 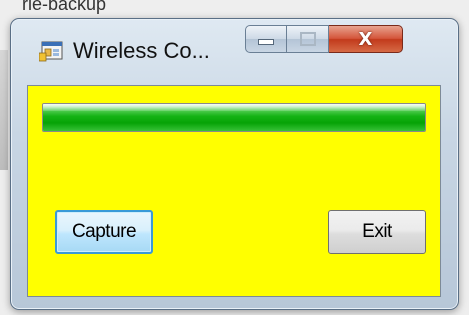 I want to click on progress-bar, so click(x=234, y=117).